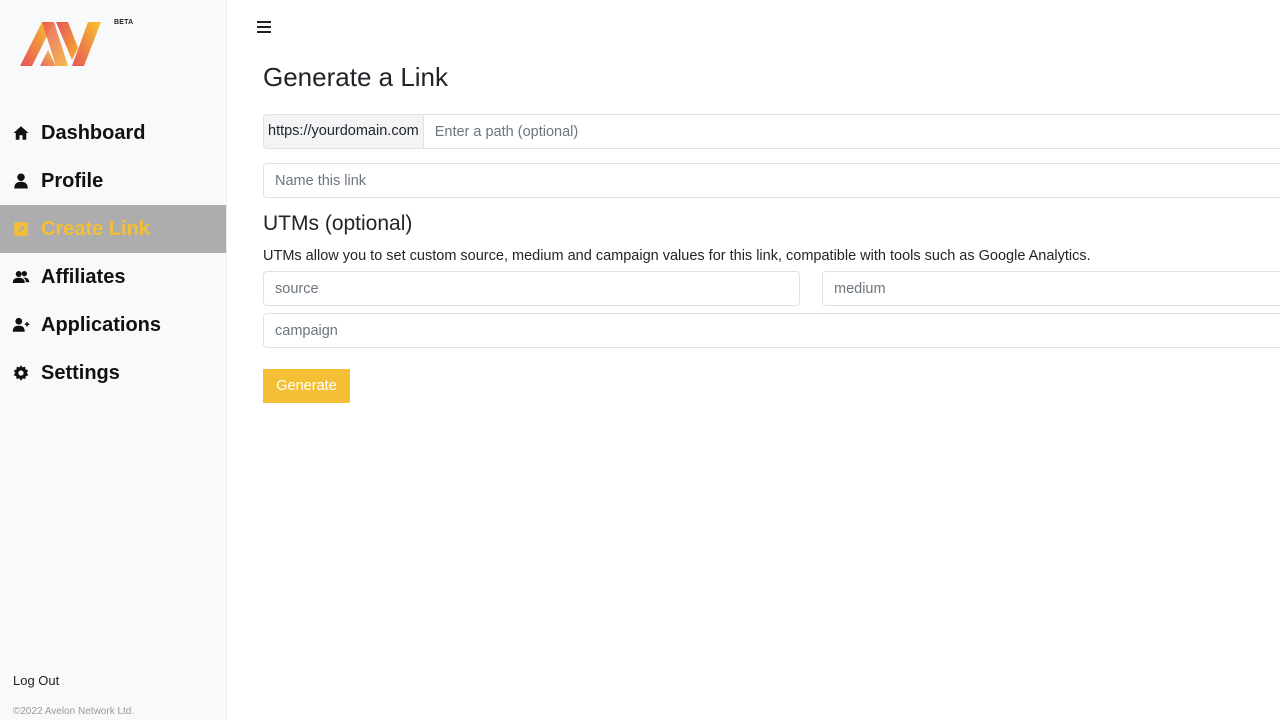 This screenshot has width=1280, height=720. What do you see at coordinates (93, 132) in the screenshot?
I see `sidebar-item-label: Dashboard` at bounding box center [93, 132].